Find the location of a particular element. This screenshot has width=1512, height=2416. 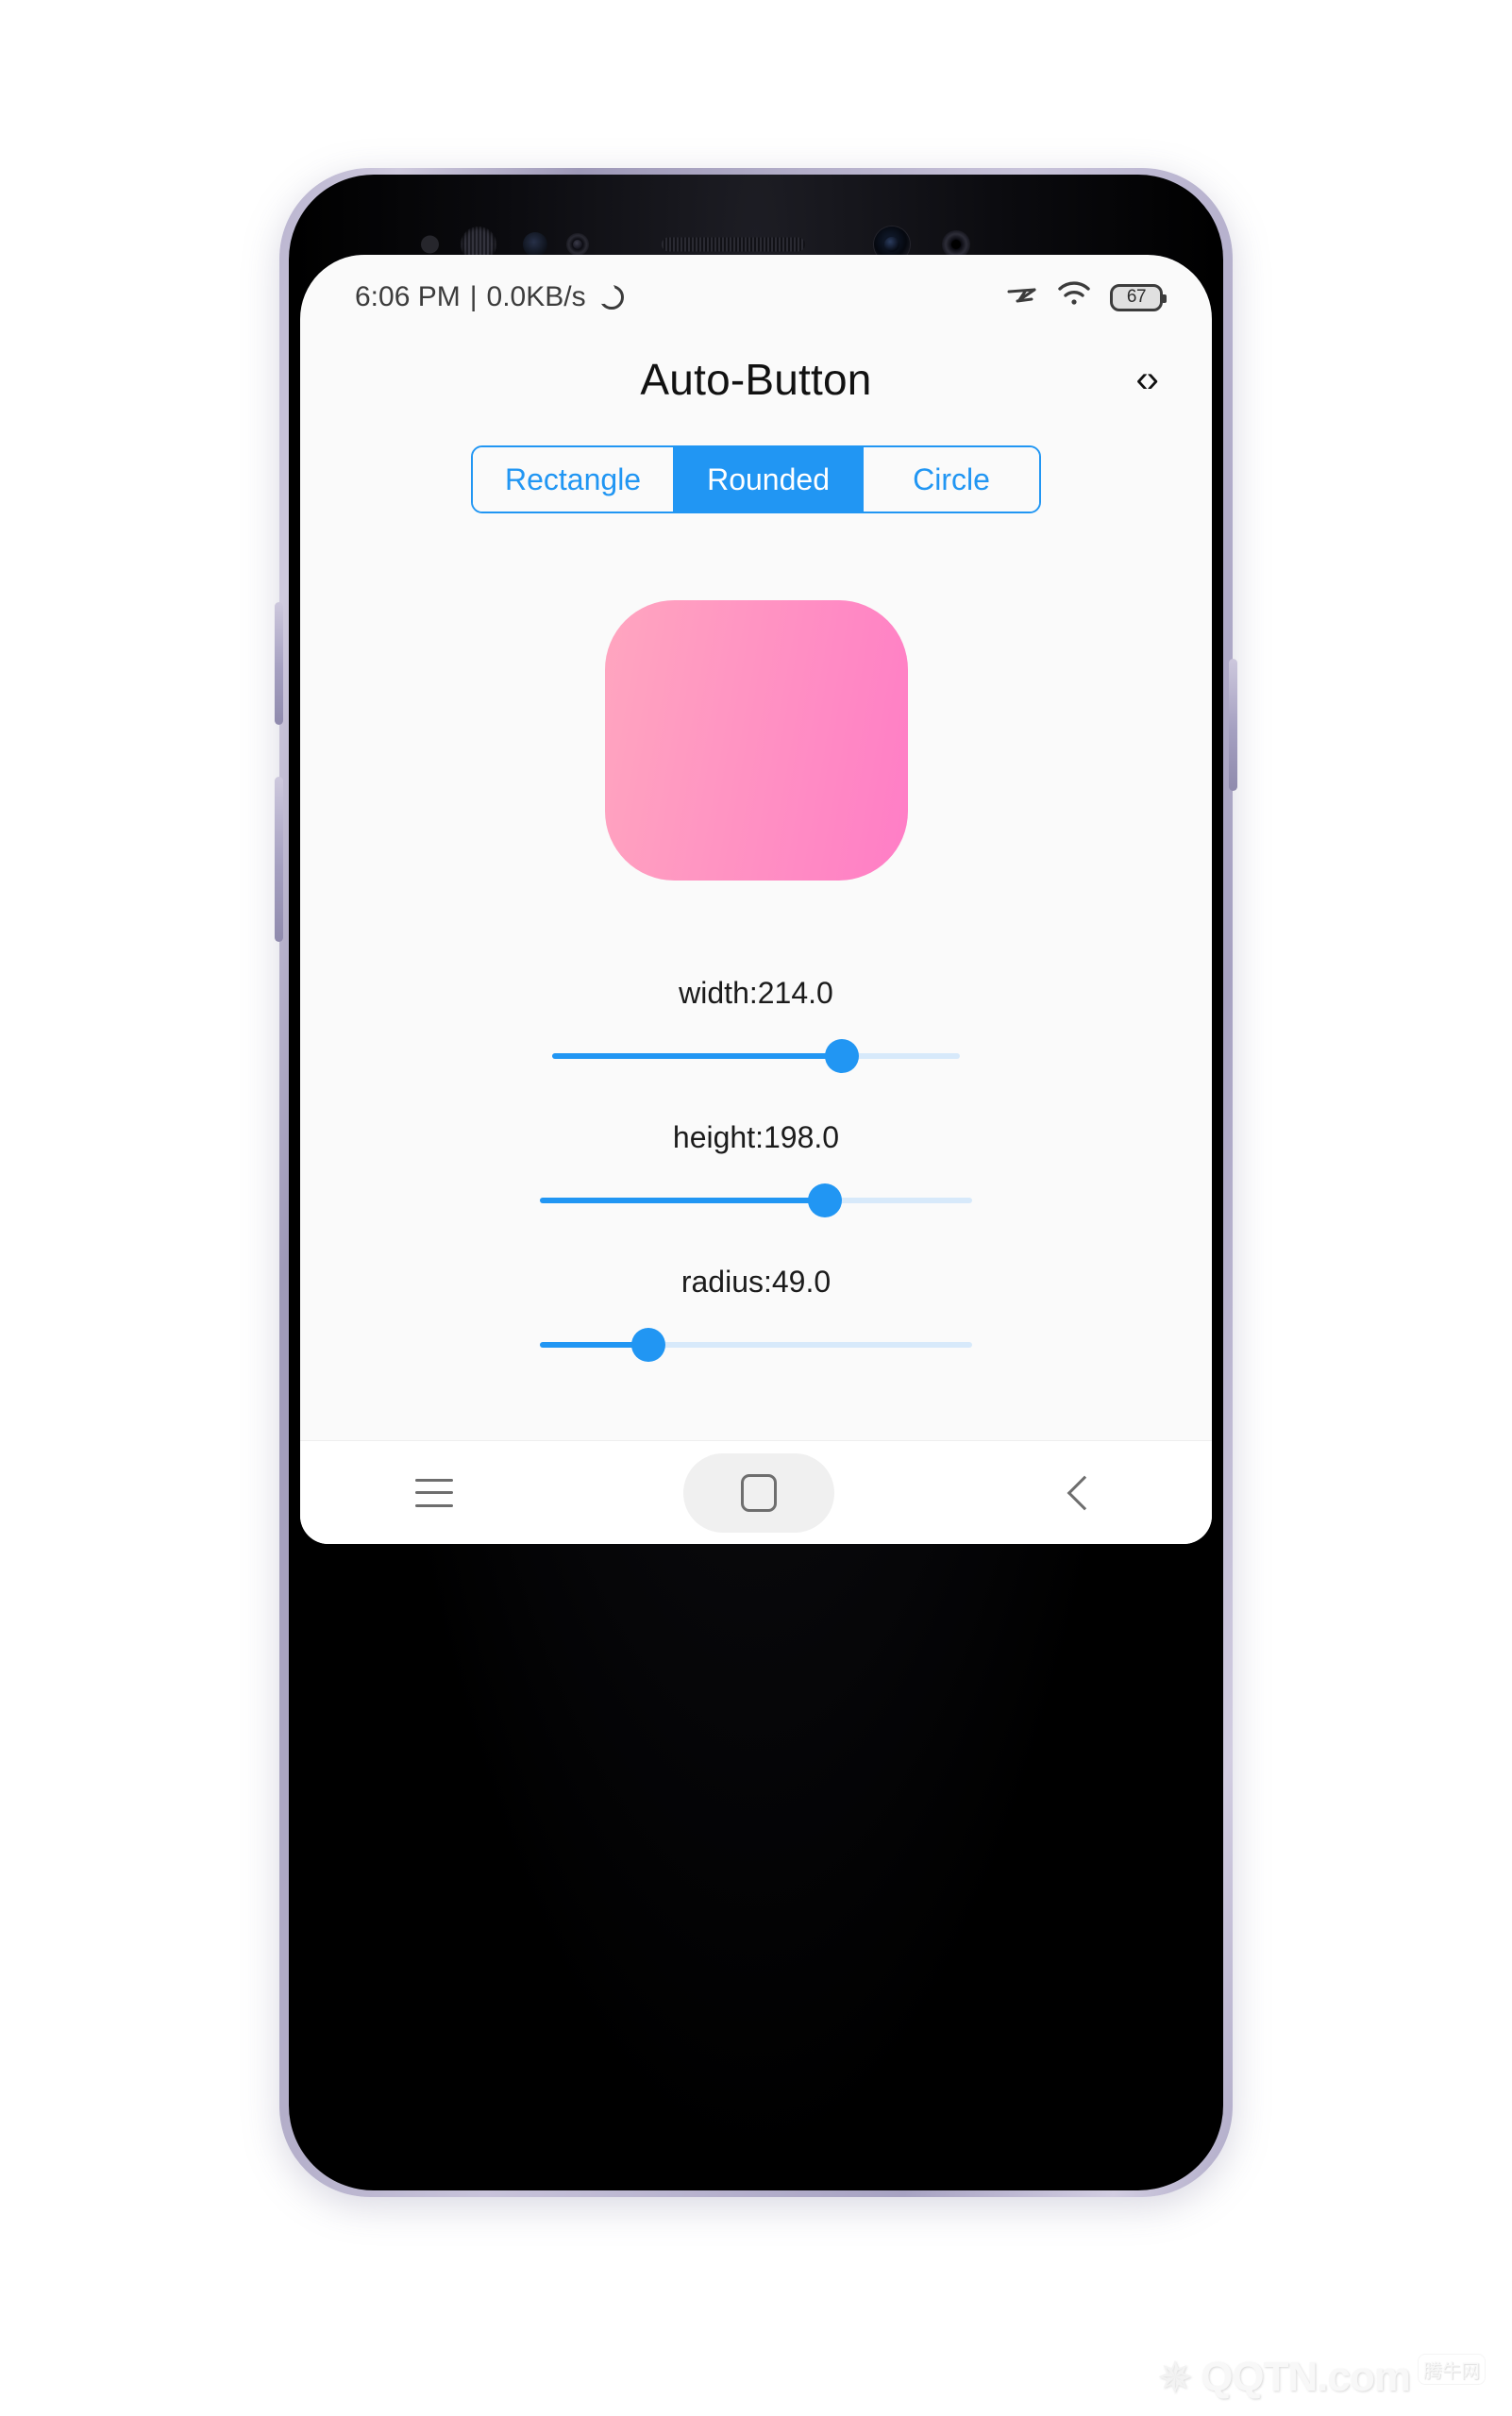

watermark-subtext: 腾牛网 is located at coordinates (1452, 2369).